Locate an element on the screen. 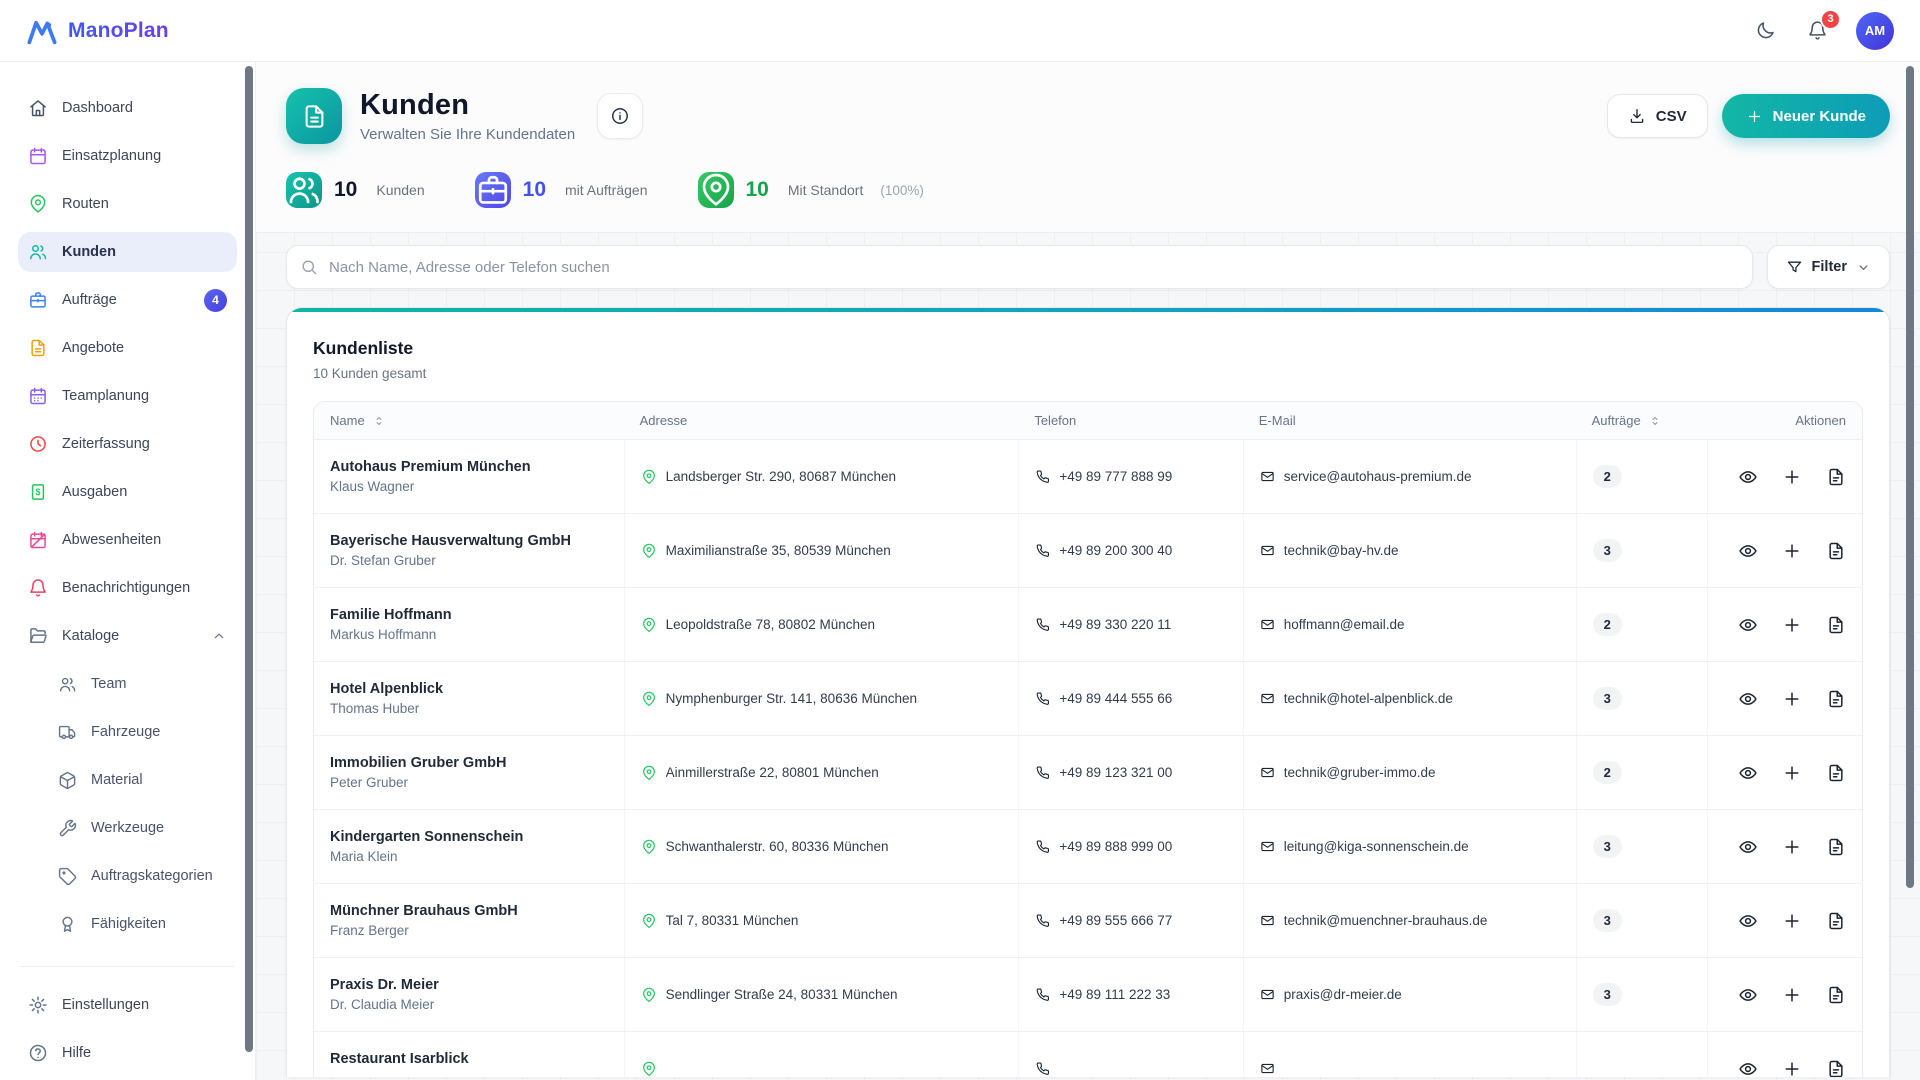 Image resolution: width=1920 pixels, height=1080 pixels. sidebar-item-label: Teamplanung is located at coordinates (106, 396).